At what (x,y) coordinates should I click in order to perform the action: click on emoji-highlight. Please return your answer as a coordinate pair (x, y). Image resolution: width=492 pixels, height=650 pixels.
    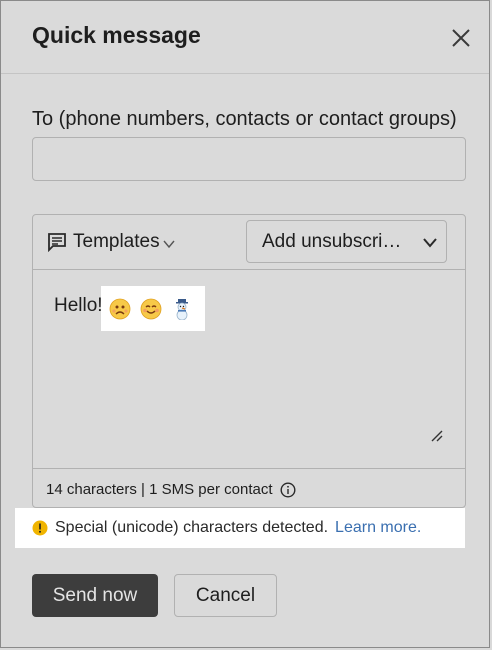
    Looking at the image, I should click on (153, 308).